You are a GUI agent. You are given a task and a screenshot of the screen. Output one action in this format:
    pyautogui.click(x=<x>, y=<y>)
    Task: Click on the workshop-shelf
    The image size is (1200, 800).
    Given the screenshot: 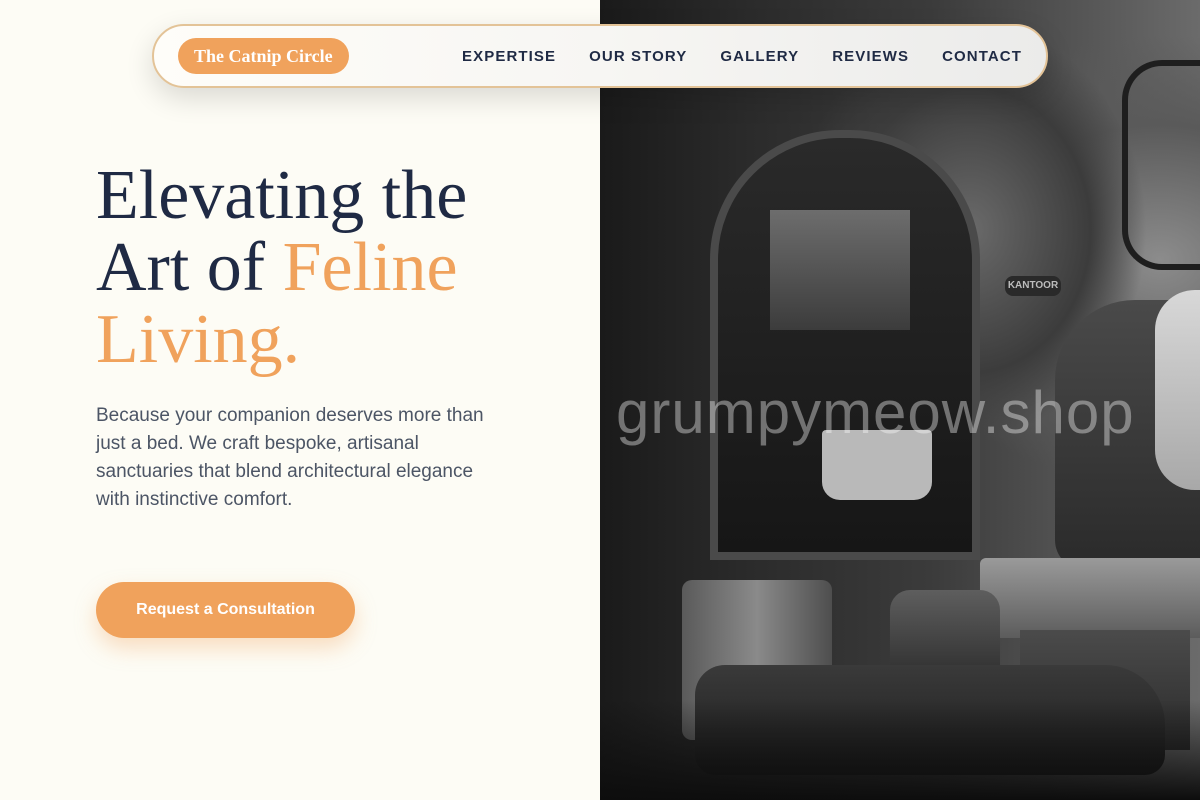 What is the action you would take?
    pyautogui.click(x=840, y=270)
    